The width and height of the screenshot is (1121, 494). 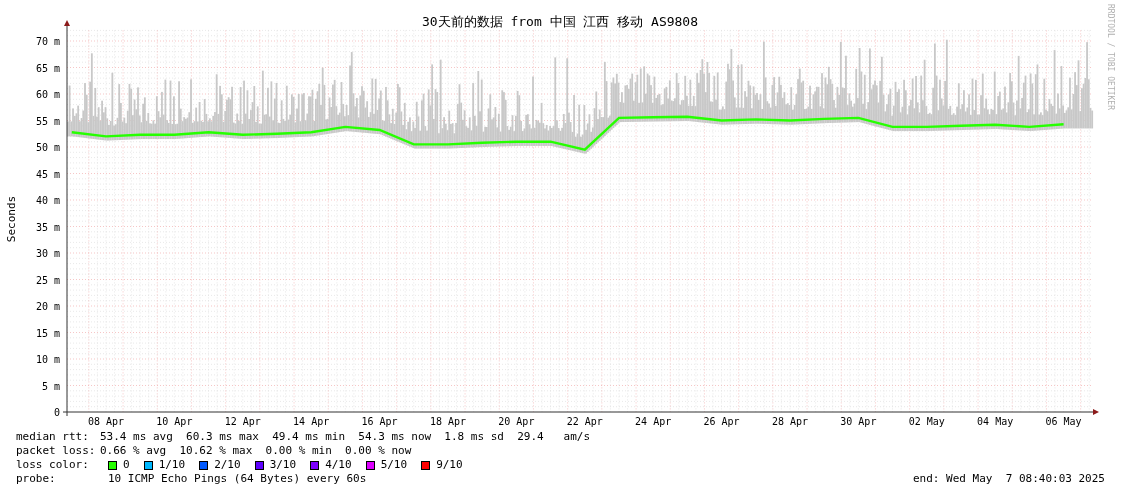 I want to click on x-tick-label: 30 Apr, so click(x=858, y=421).